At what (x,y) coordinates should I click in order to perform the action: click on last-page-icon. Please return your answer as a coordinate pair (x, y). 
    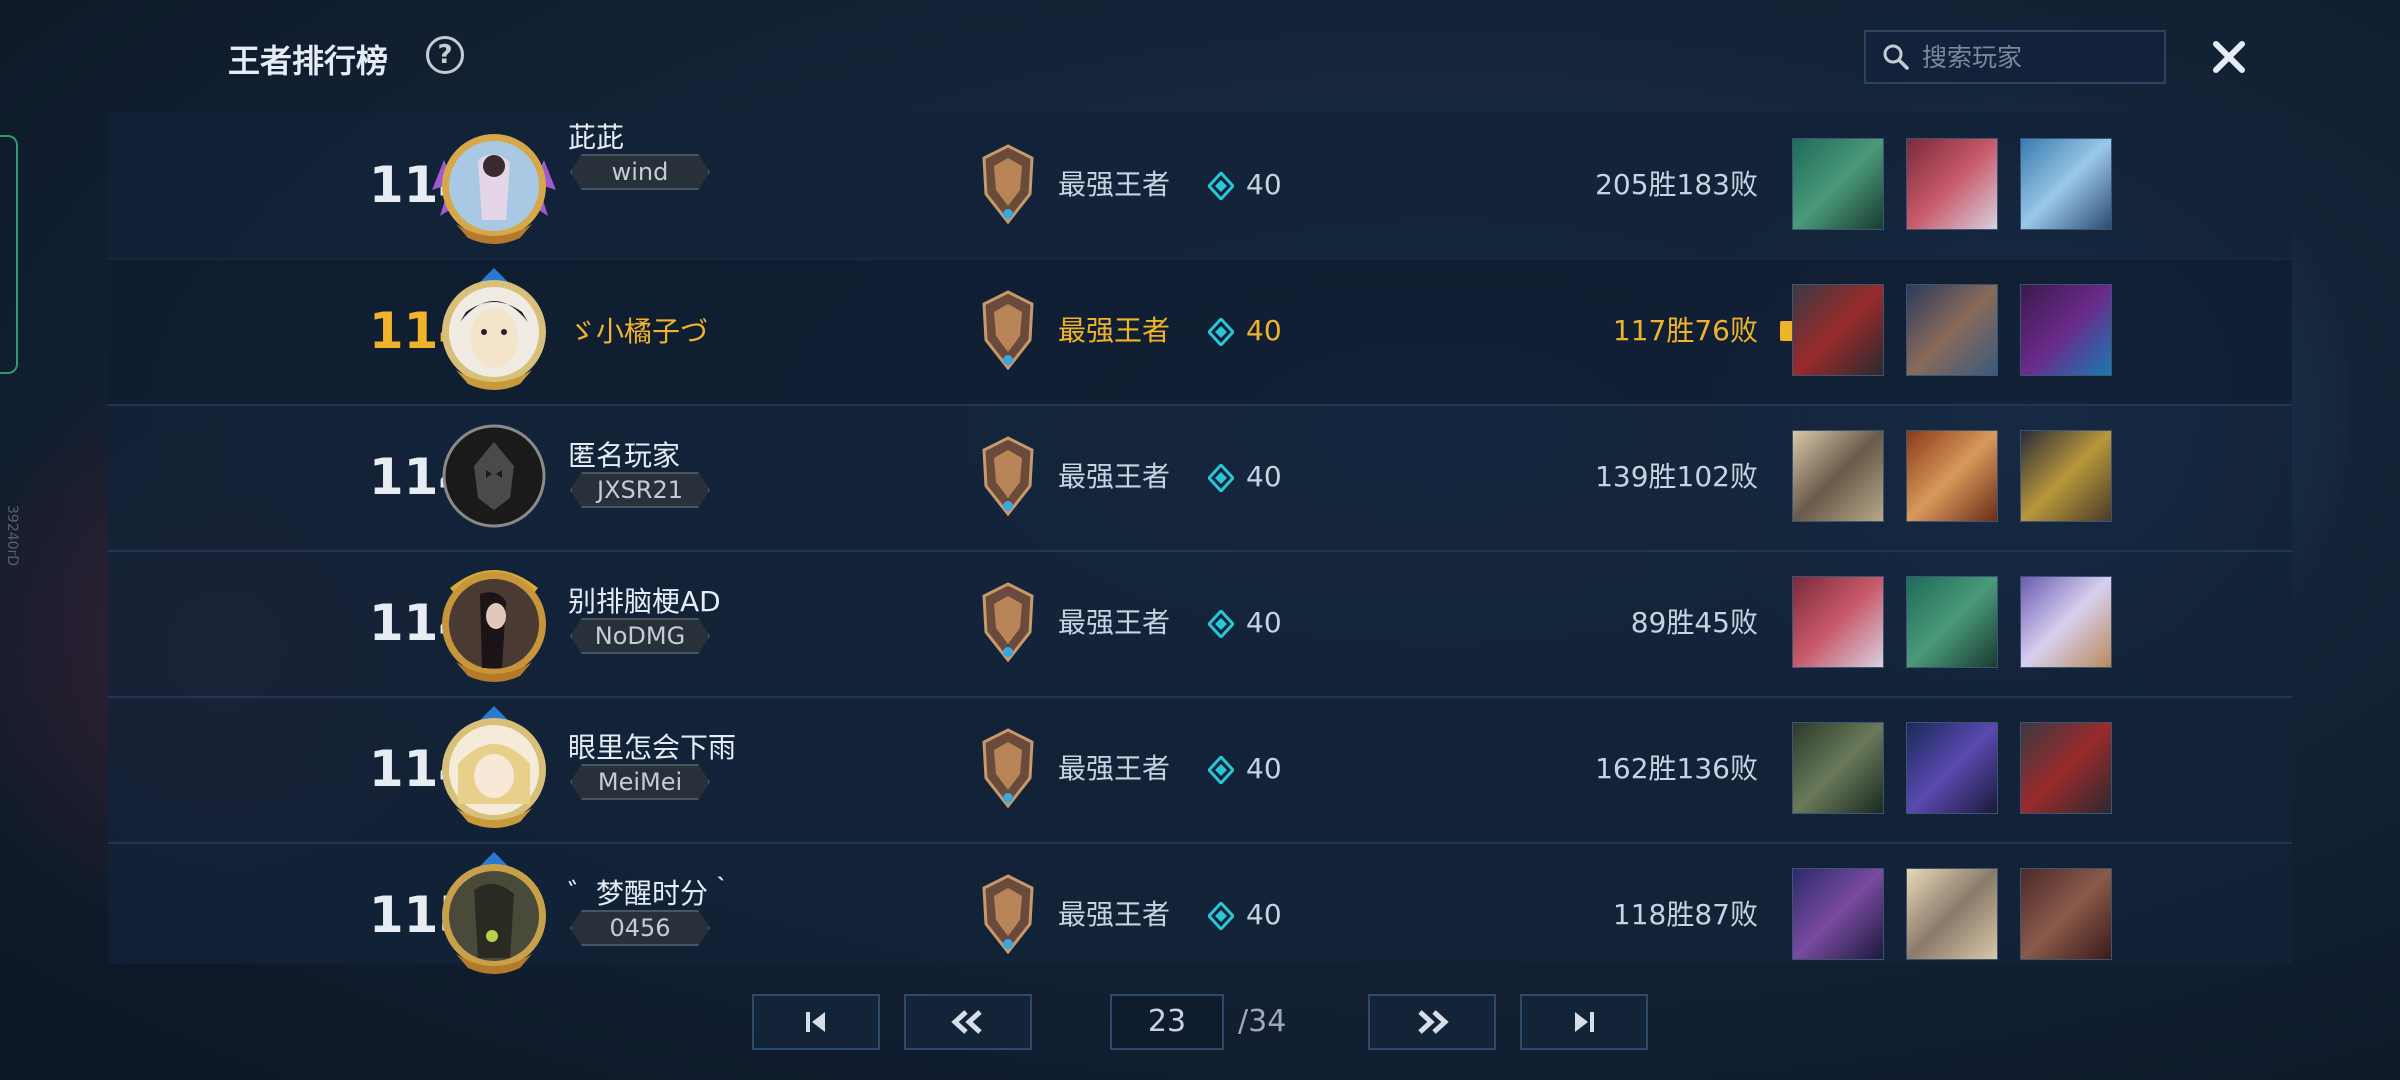
    Looking at the image, I should click on (1584, 1022).